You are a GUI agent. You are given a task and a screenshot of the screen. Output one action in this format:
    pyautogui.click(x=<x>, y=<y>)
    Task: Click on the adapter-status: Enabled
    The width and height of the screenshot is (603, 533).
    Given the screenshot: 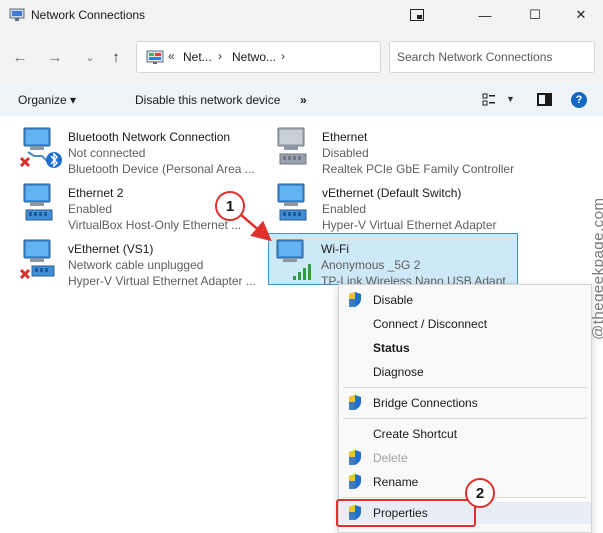 What is the action you would take?
    pyautogui.click(x=344, y=209)
    